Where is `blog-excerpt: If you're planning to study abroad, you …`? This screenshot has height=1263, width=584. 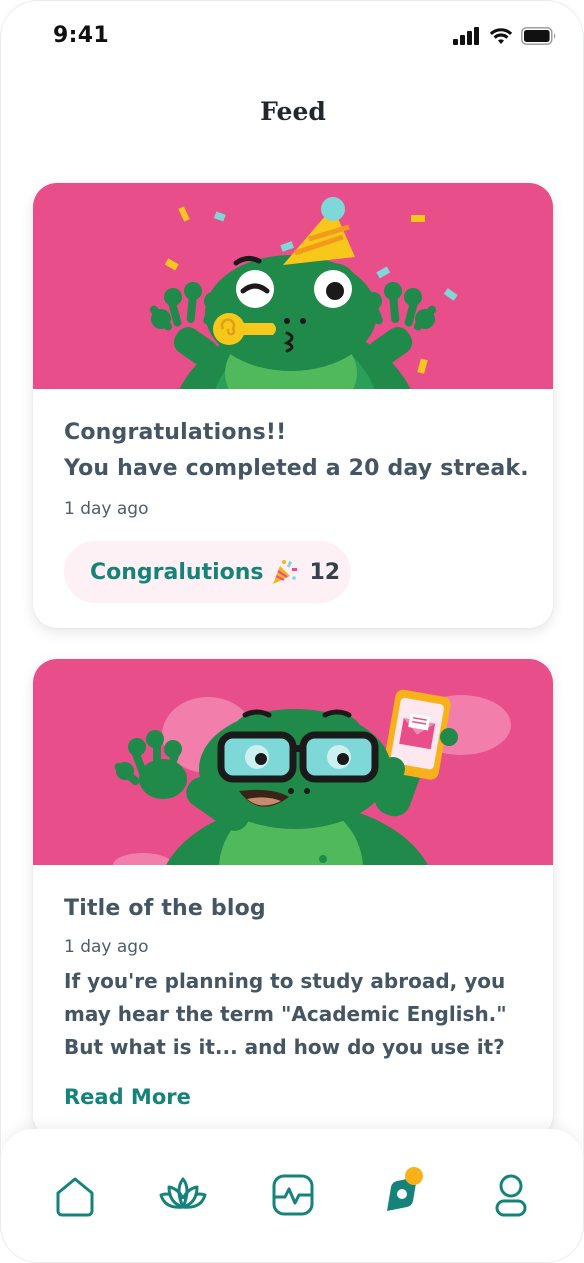
blog-excerpt: If you're planning to study abroad, you … is located at coordinates (285, 1014).